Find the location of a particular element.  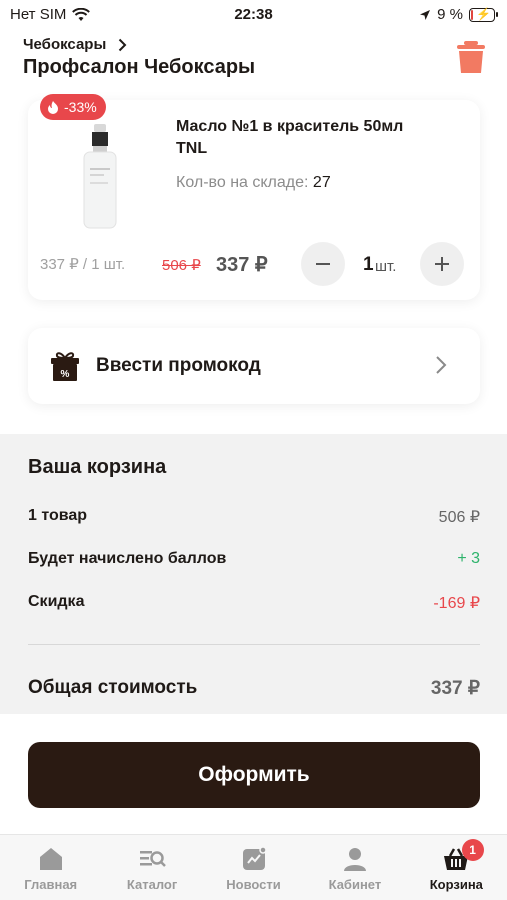

quantity-unit: шт. is located at coordinates (386, 266).